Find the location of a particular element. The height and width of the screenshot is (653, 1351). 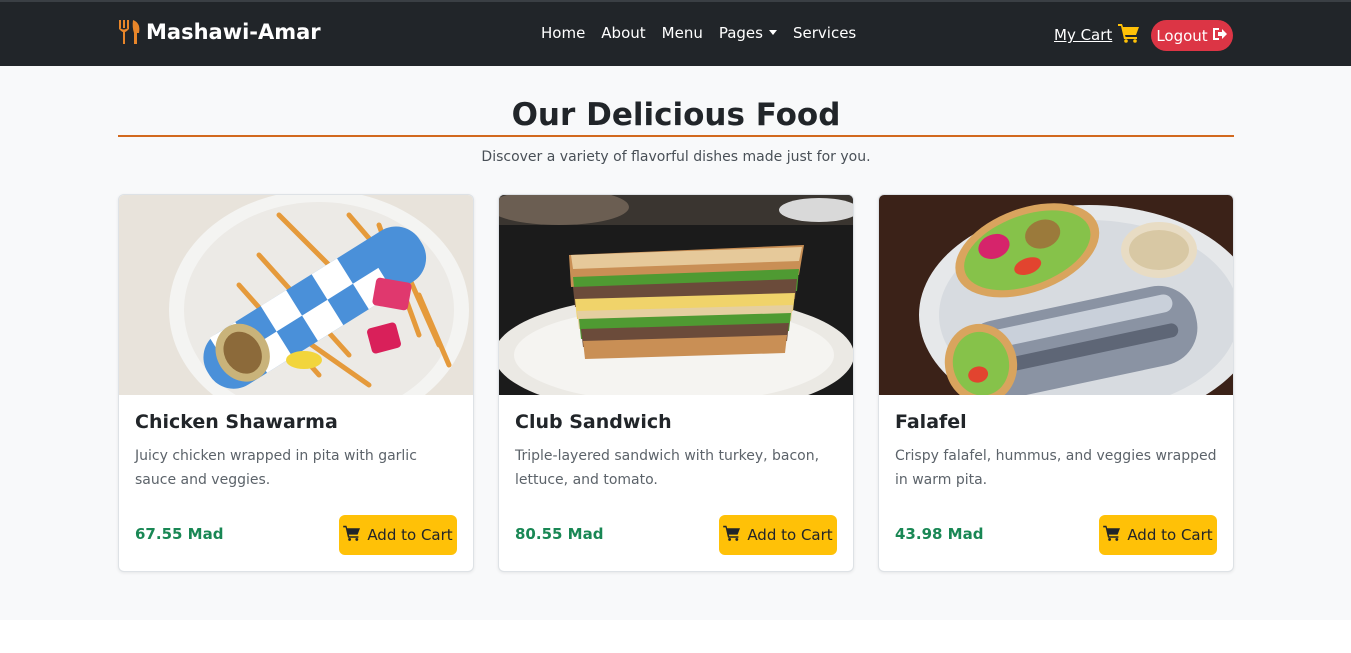

title-divider is located at coordinates (676, 136).